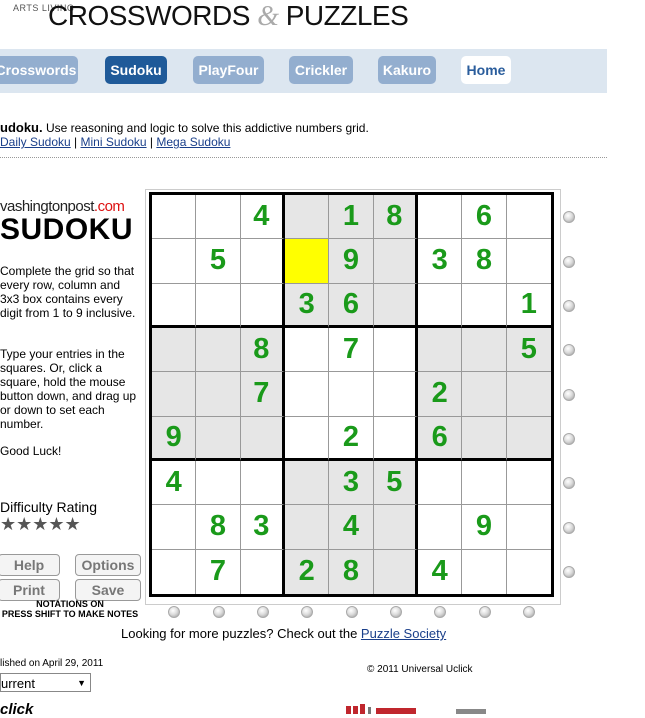 This screenshot has width=645, height=718. Describe the element at coordinates (30, 590) in the screenshot. I see `print-button: Print` at that location.